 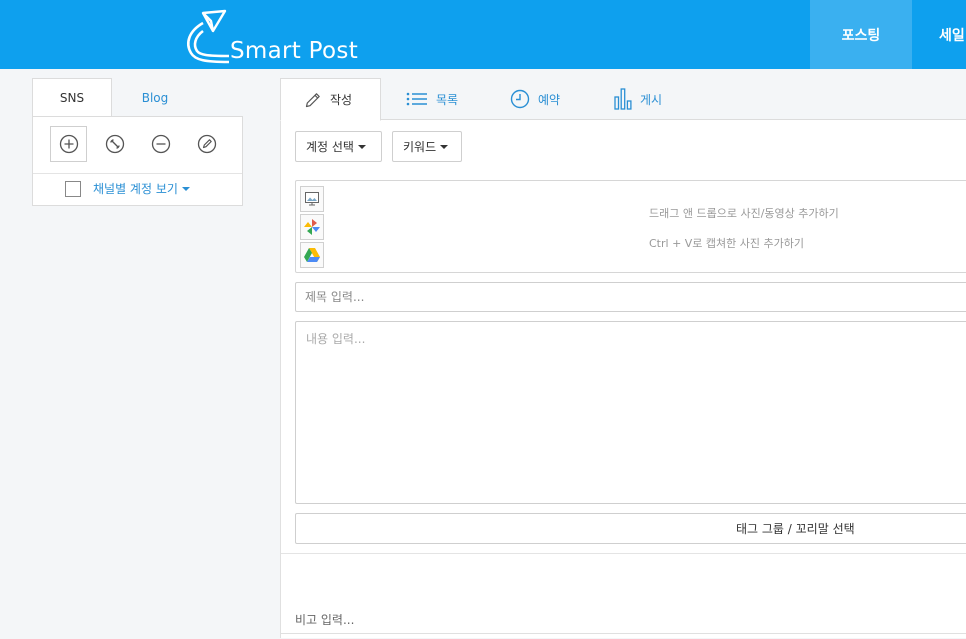 I want to click on upload-image-button, so click(x=312, y=199).